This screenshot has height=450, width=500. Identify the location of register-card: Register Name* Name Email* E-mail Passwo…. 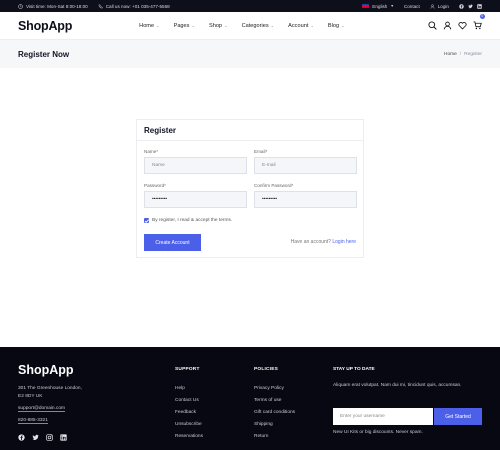
(250, 188).